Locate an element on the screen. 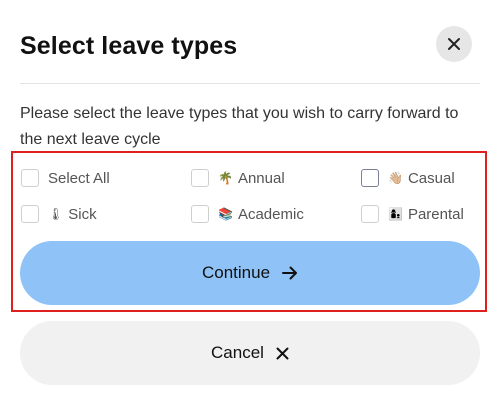  option-label: Select All is located at coordinates (79, 178).